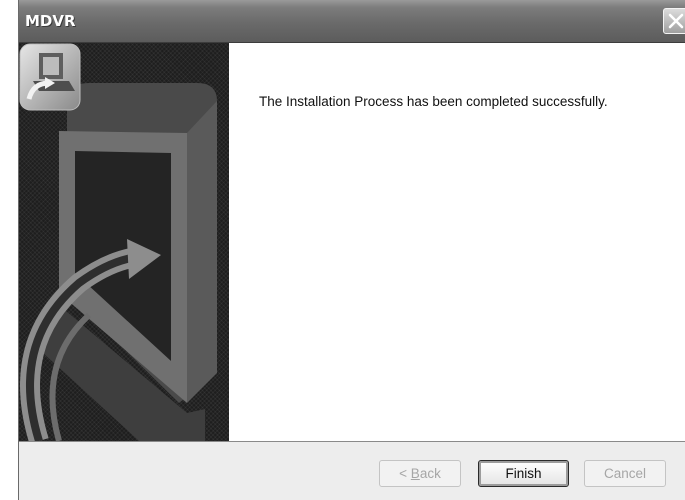 This screenshot has height=500, width=685. What do you see at coordinates (625, 473) in the screenshot?
I see `cancel-button: Cancel` at bounding box center [625, 473].